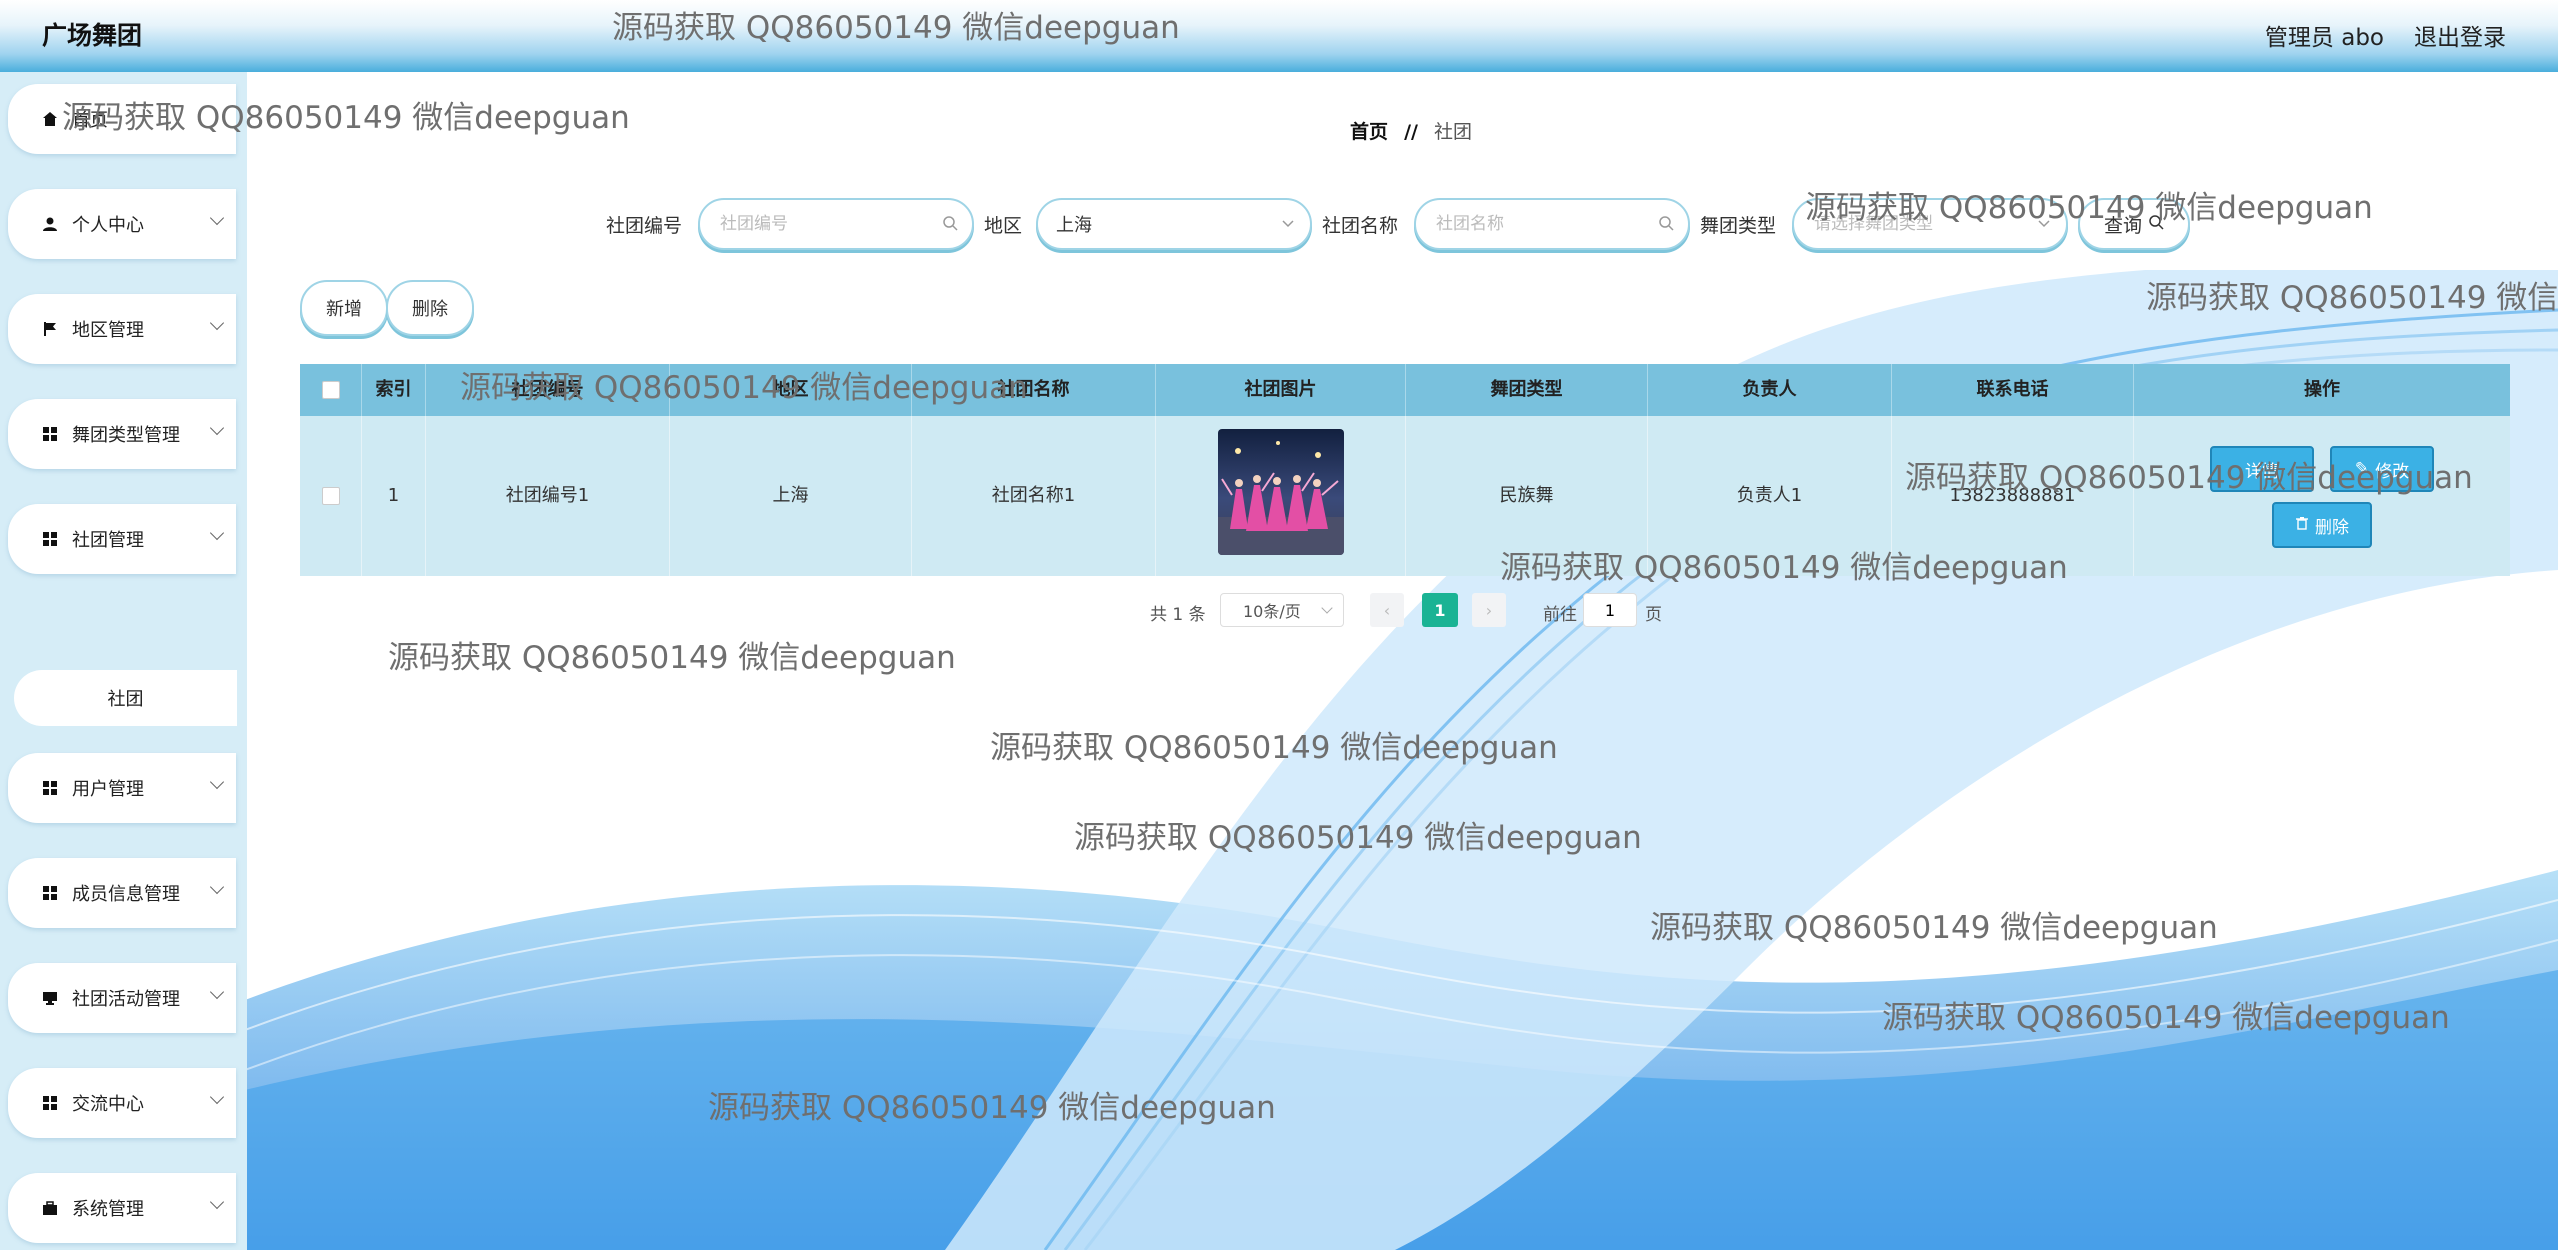 This screenshot has width=2558, height=1250. I want to click on sidebar-item-exchange-center: 交流中心, so click(122, 1103).